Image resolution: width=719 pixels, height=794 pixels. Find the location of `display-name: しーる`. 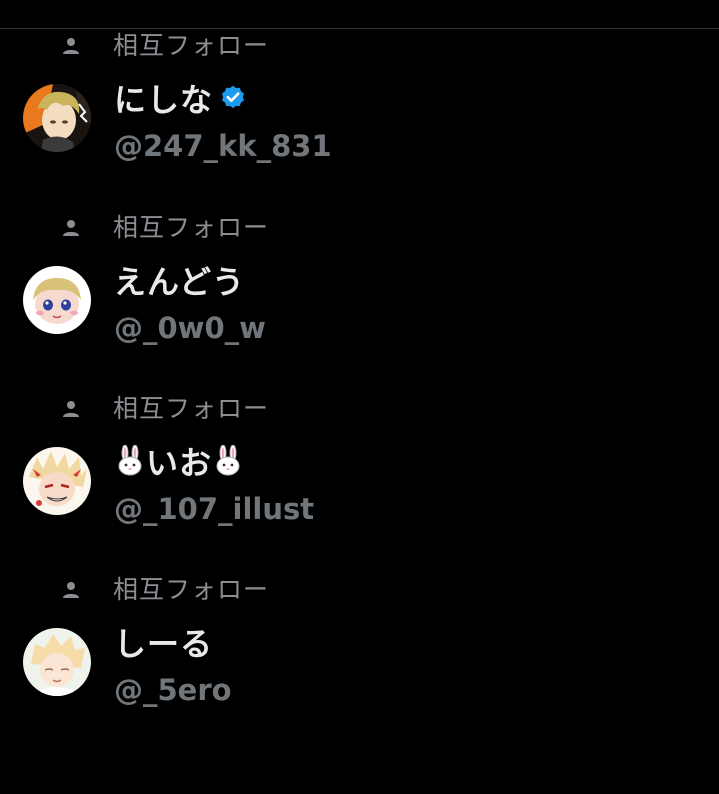

display-name: しーる is located at coordinates (164, 644).